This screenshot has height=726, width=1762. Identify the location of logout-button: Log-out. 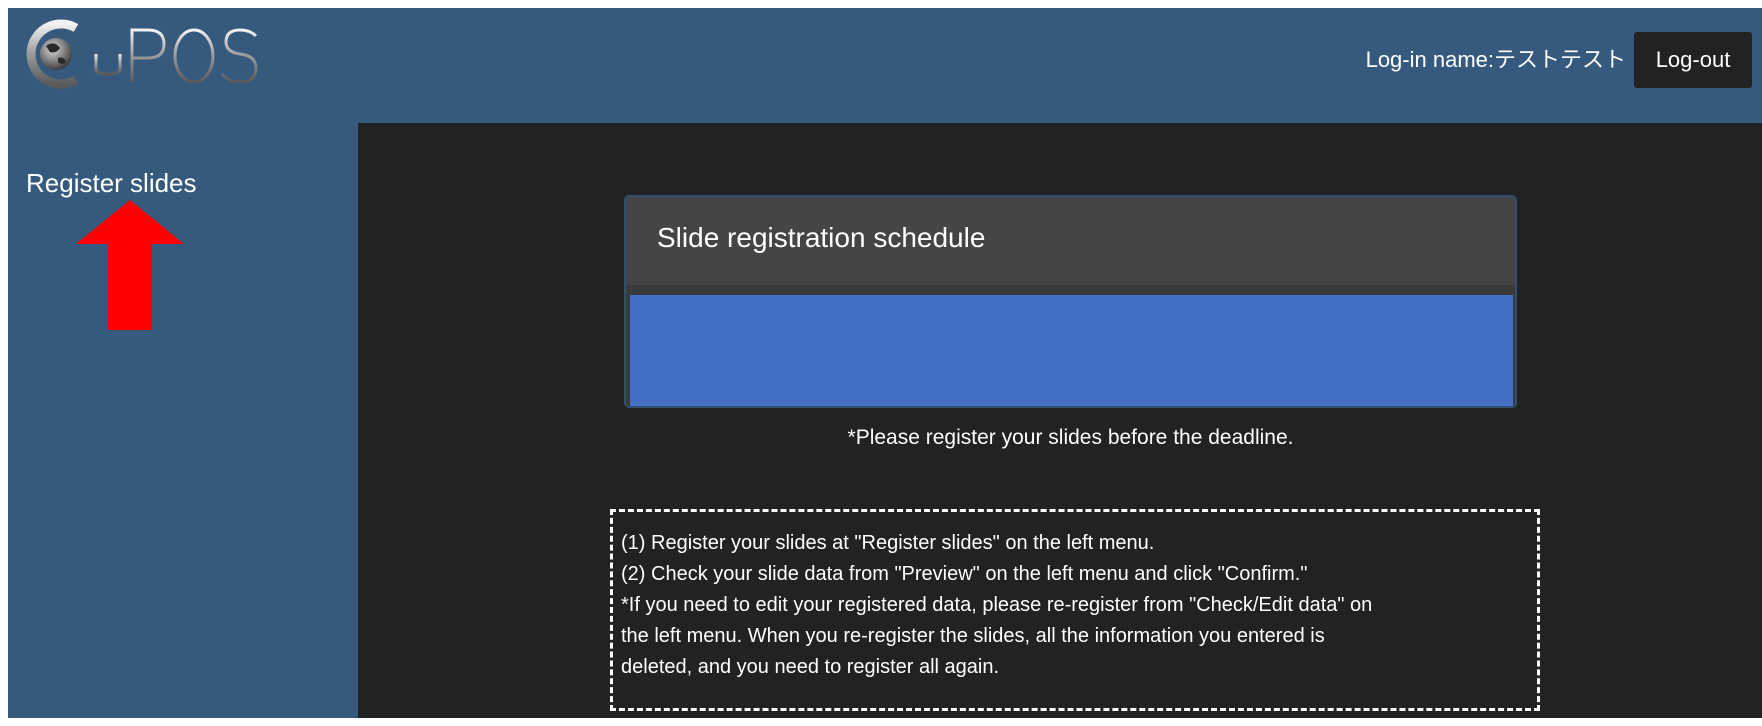
(1693, 60).